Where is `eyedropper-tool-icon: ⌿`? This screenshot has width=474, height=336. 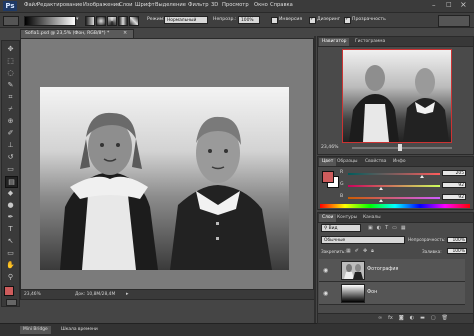
eyedropper-tool-icon: ⌿ is located at coordinates (10, 109).